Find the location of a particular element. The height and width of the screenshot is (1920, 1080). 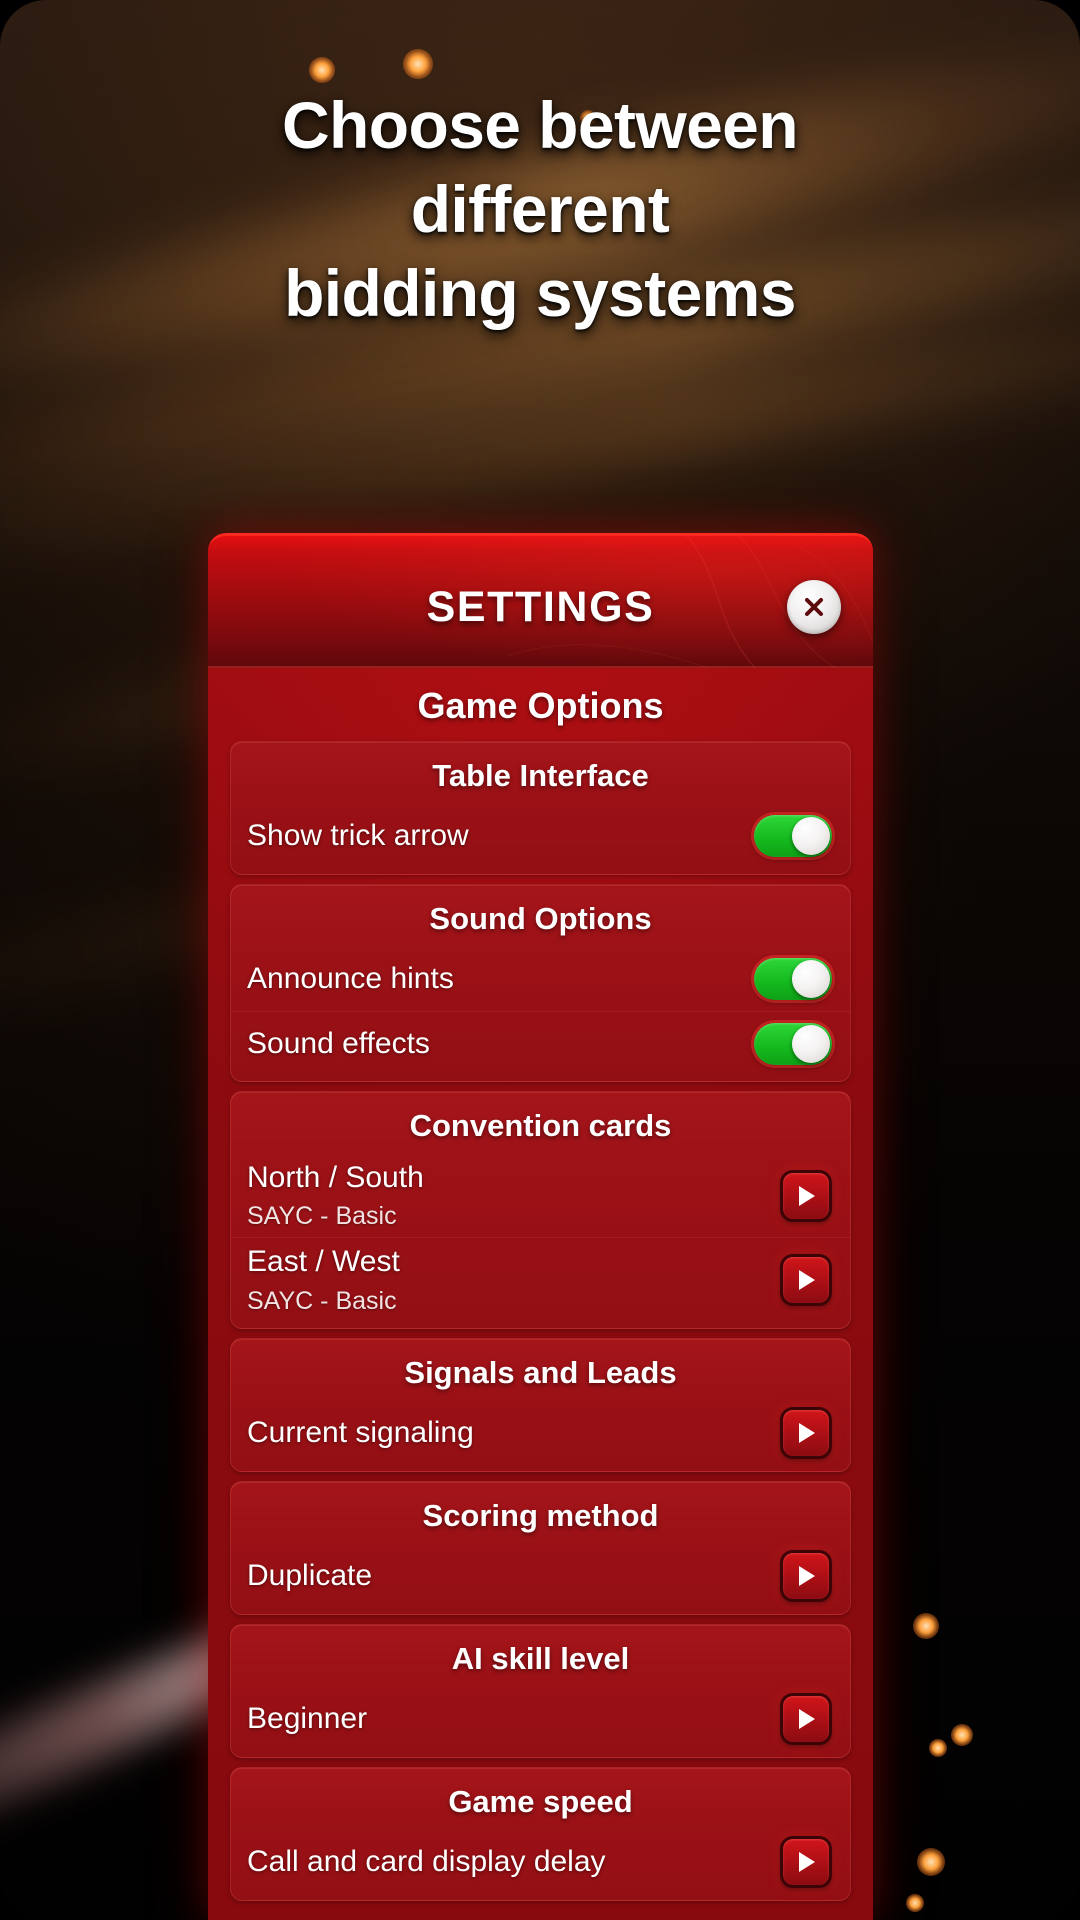

setting-row-announce-hints: Announce hints is located at coordinates (540, 979).